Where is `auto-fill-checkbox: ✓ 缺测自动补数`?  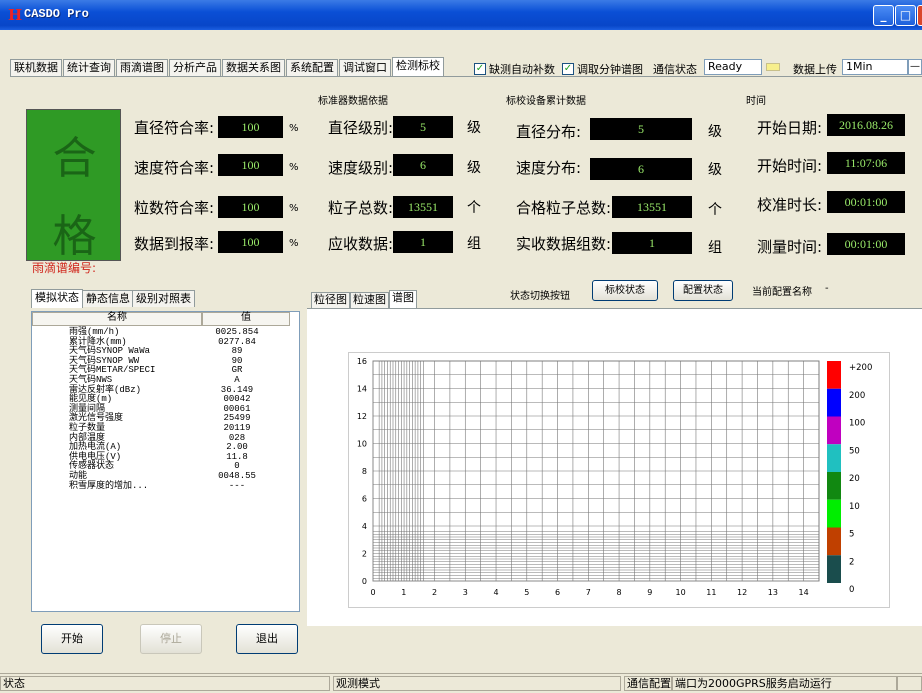 auto-fill-checkbox: ✓ 缺测自动补数 is located at coordinates (514, 69).